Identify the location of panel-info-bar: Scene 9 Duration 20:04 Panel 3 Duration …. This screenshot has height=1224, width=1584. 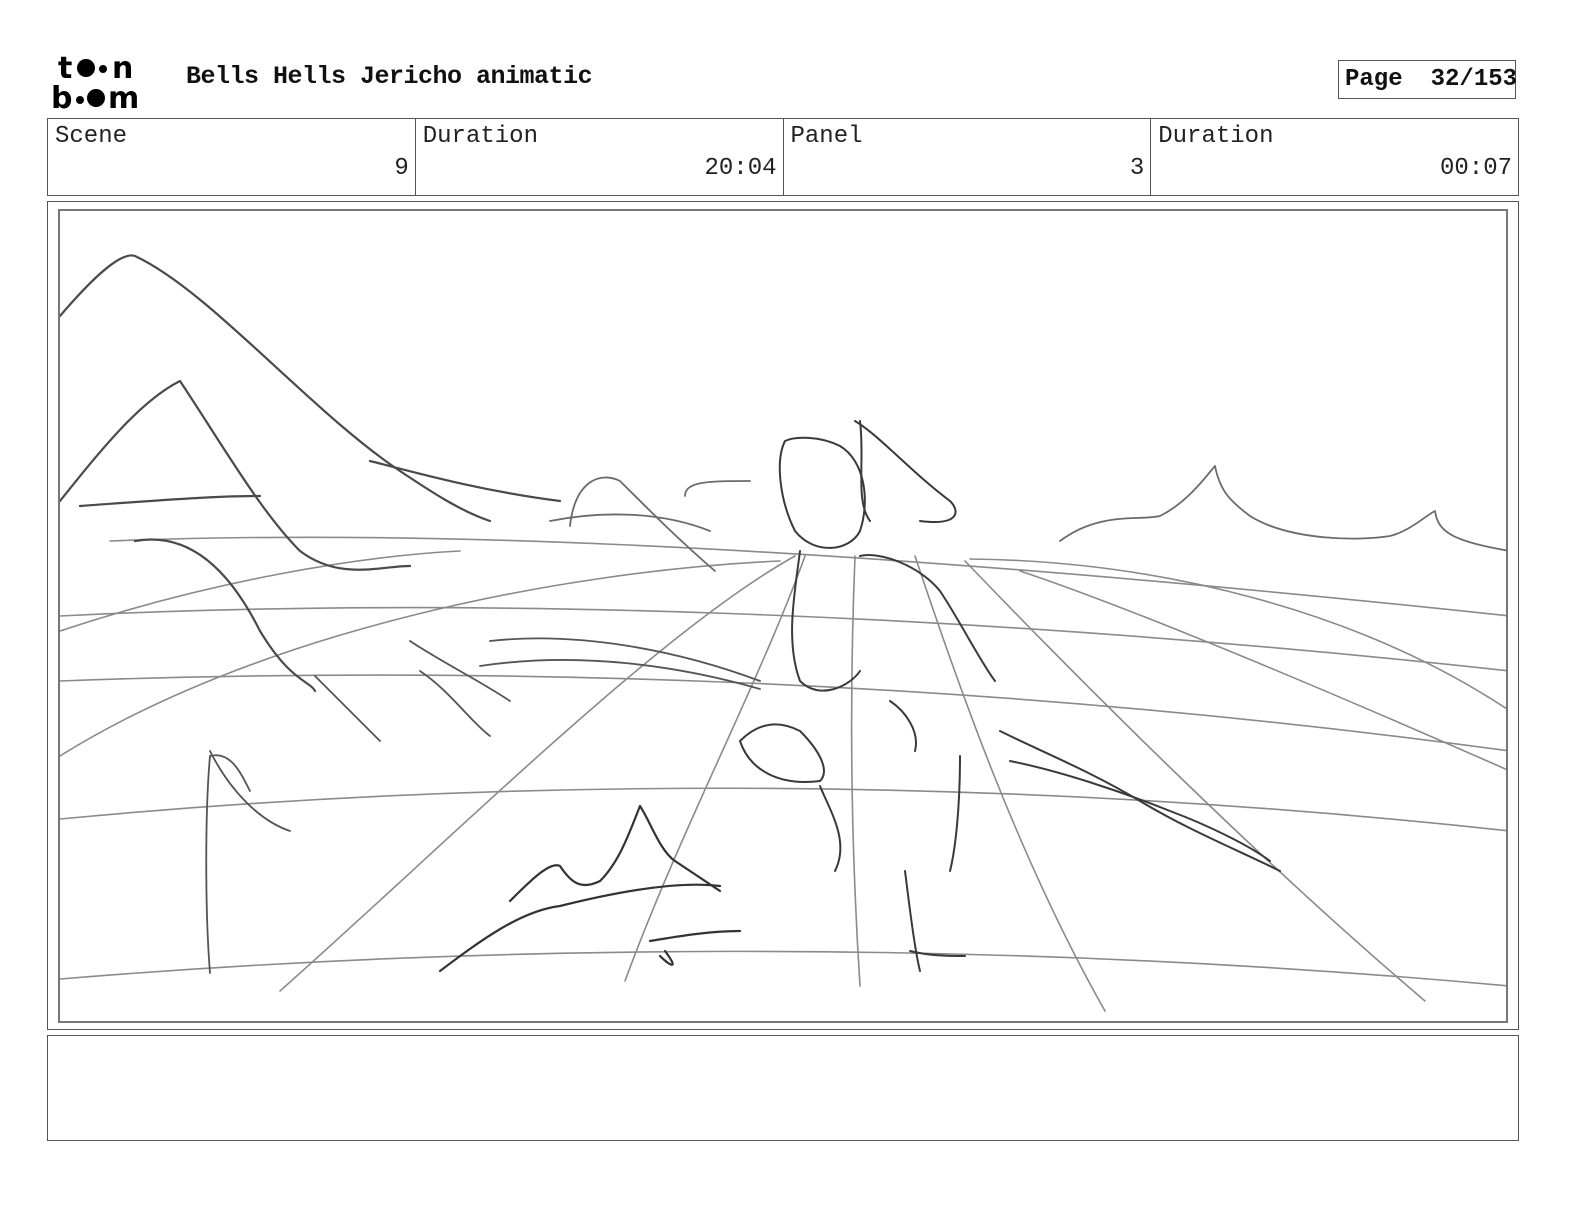
(783, 157).